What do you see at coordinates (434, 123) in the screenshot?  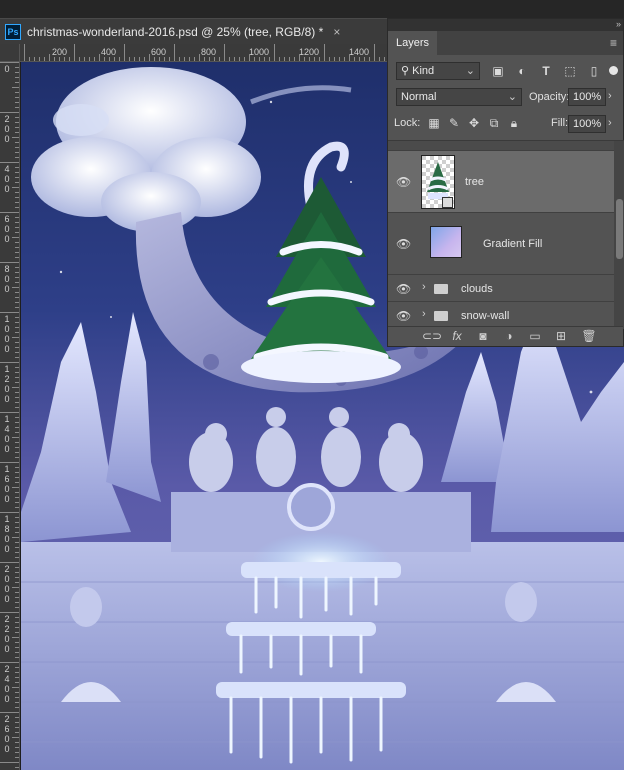 I see `lock-transparent-pixels-icon: ▦` at bounding box center [434, 123].